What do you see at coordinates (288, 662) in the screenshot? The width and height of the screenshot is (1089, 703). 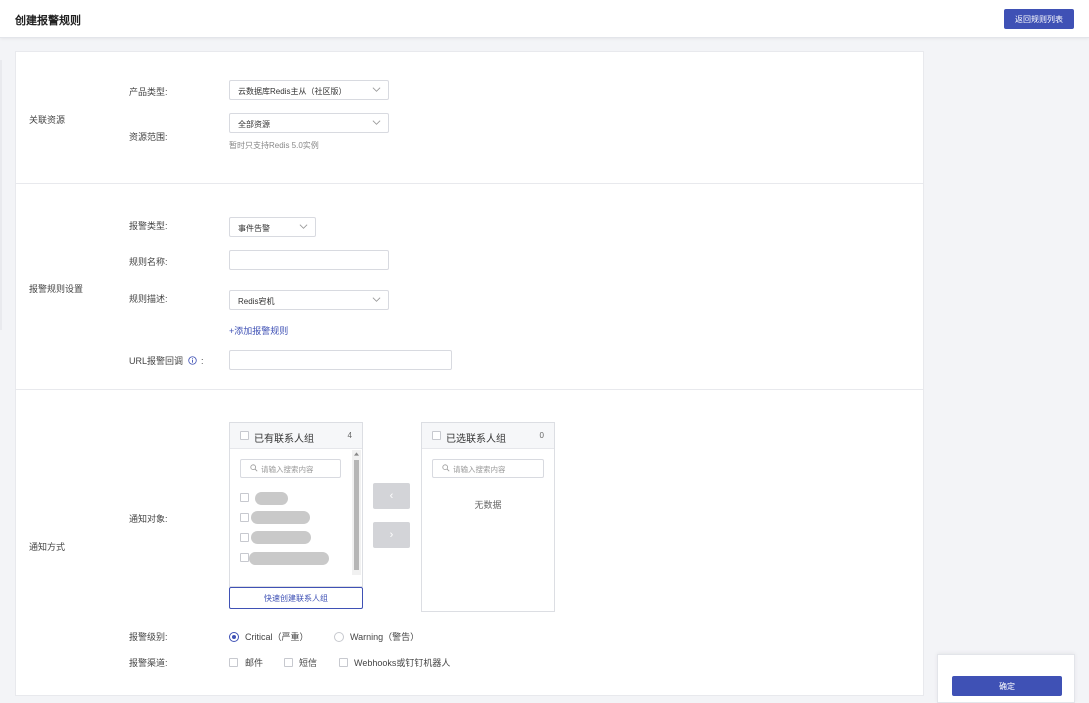 I see `sms-checkbox` at bounding box center [288, 662].